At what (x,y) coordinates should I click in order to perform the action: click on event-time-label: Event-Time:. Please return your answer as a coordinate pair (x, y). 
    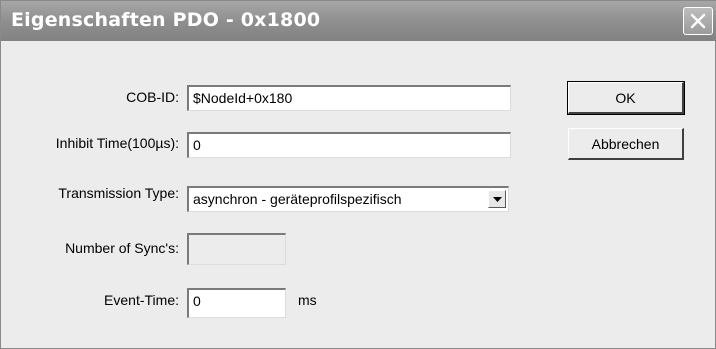
    Looking at the image, I should click on (141, 300).